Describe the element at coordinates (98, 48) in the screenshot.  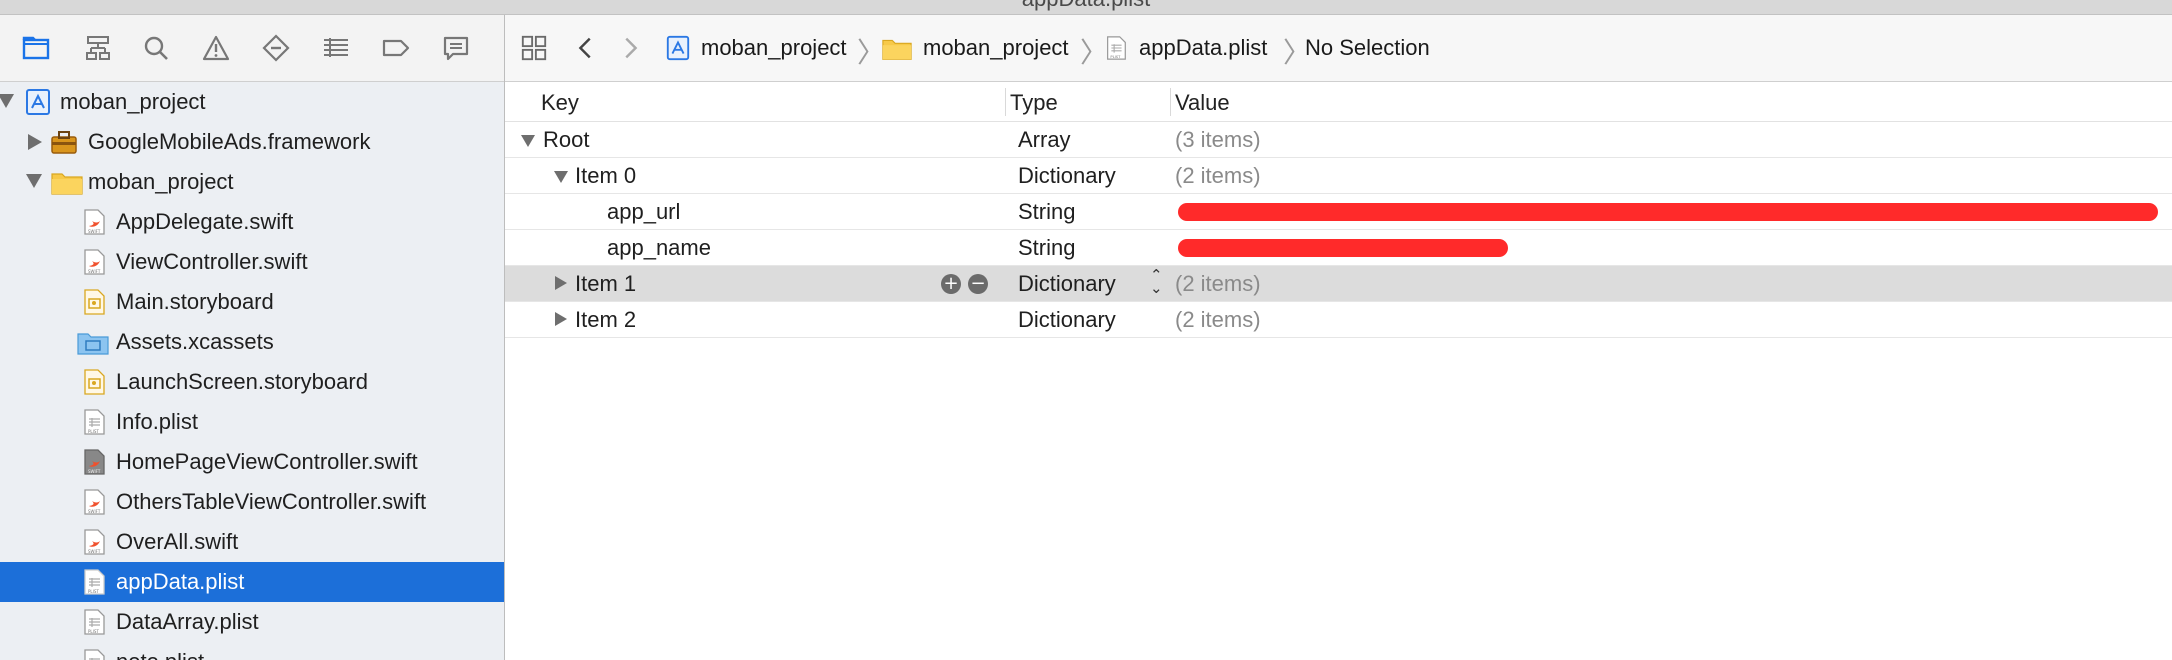
I see `hierarchy-icon` at that location.